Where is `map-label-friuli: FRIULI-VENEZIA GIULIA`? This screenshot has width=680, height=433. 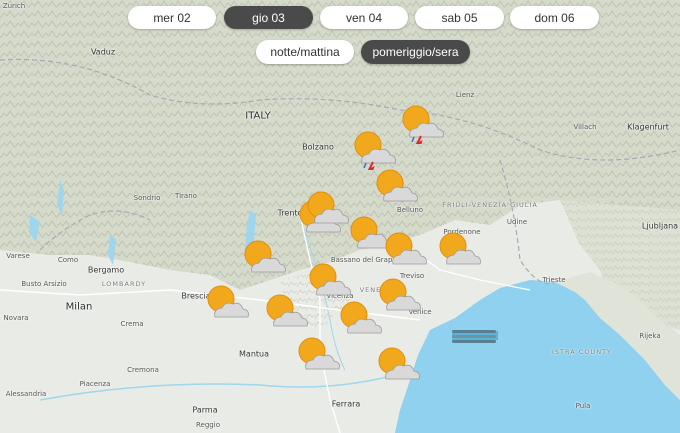 map-label-friuli: FRIULI-VENEZIA GIULIA is located at coordinates (490, 205).